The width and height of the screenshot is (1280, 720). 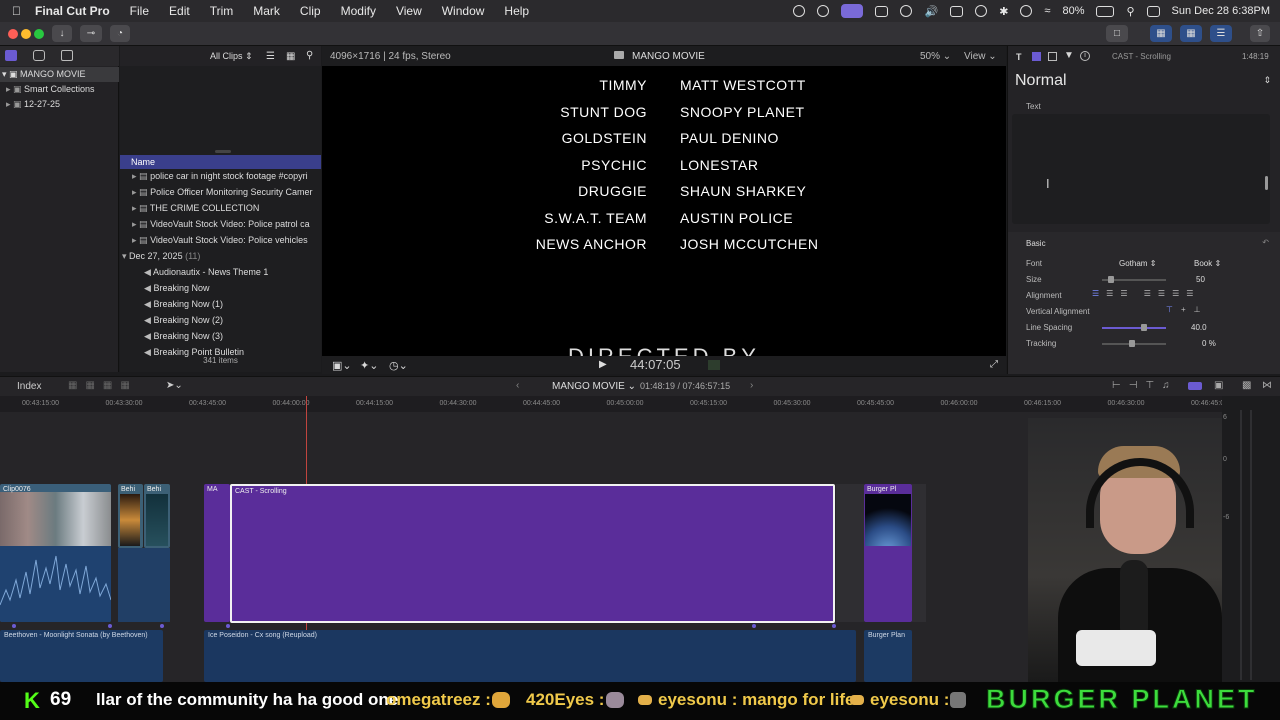 I want to click on append-clip-icons: ▦▦▦▦, so click(x=103, y=385).